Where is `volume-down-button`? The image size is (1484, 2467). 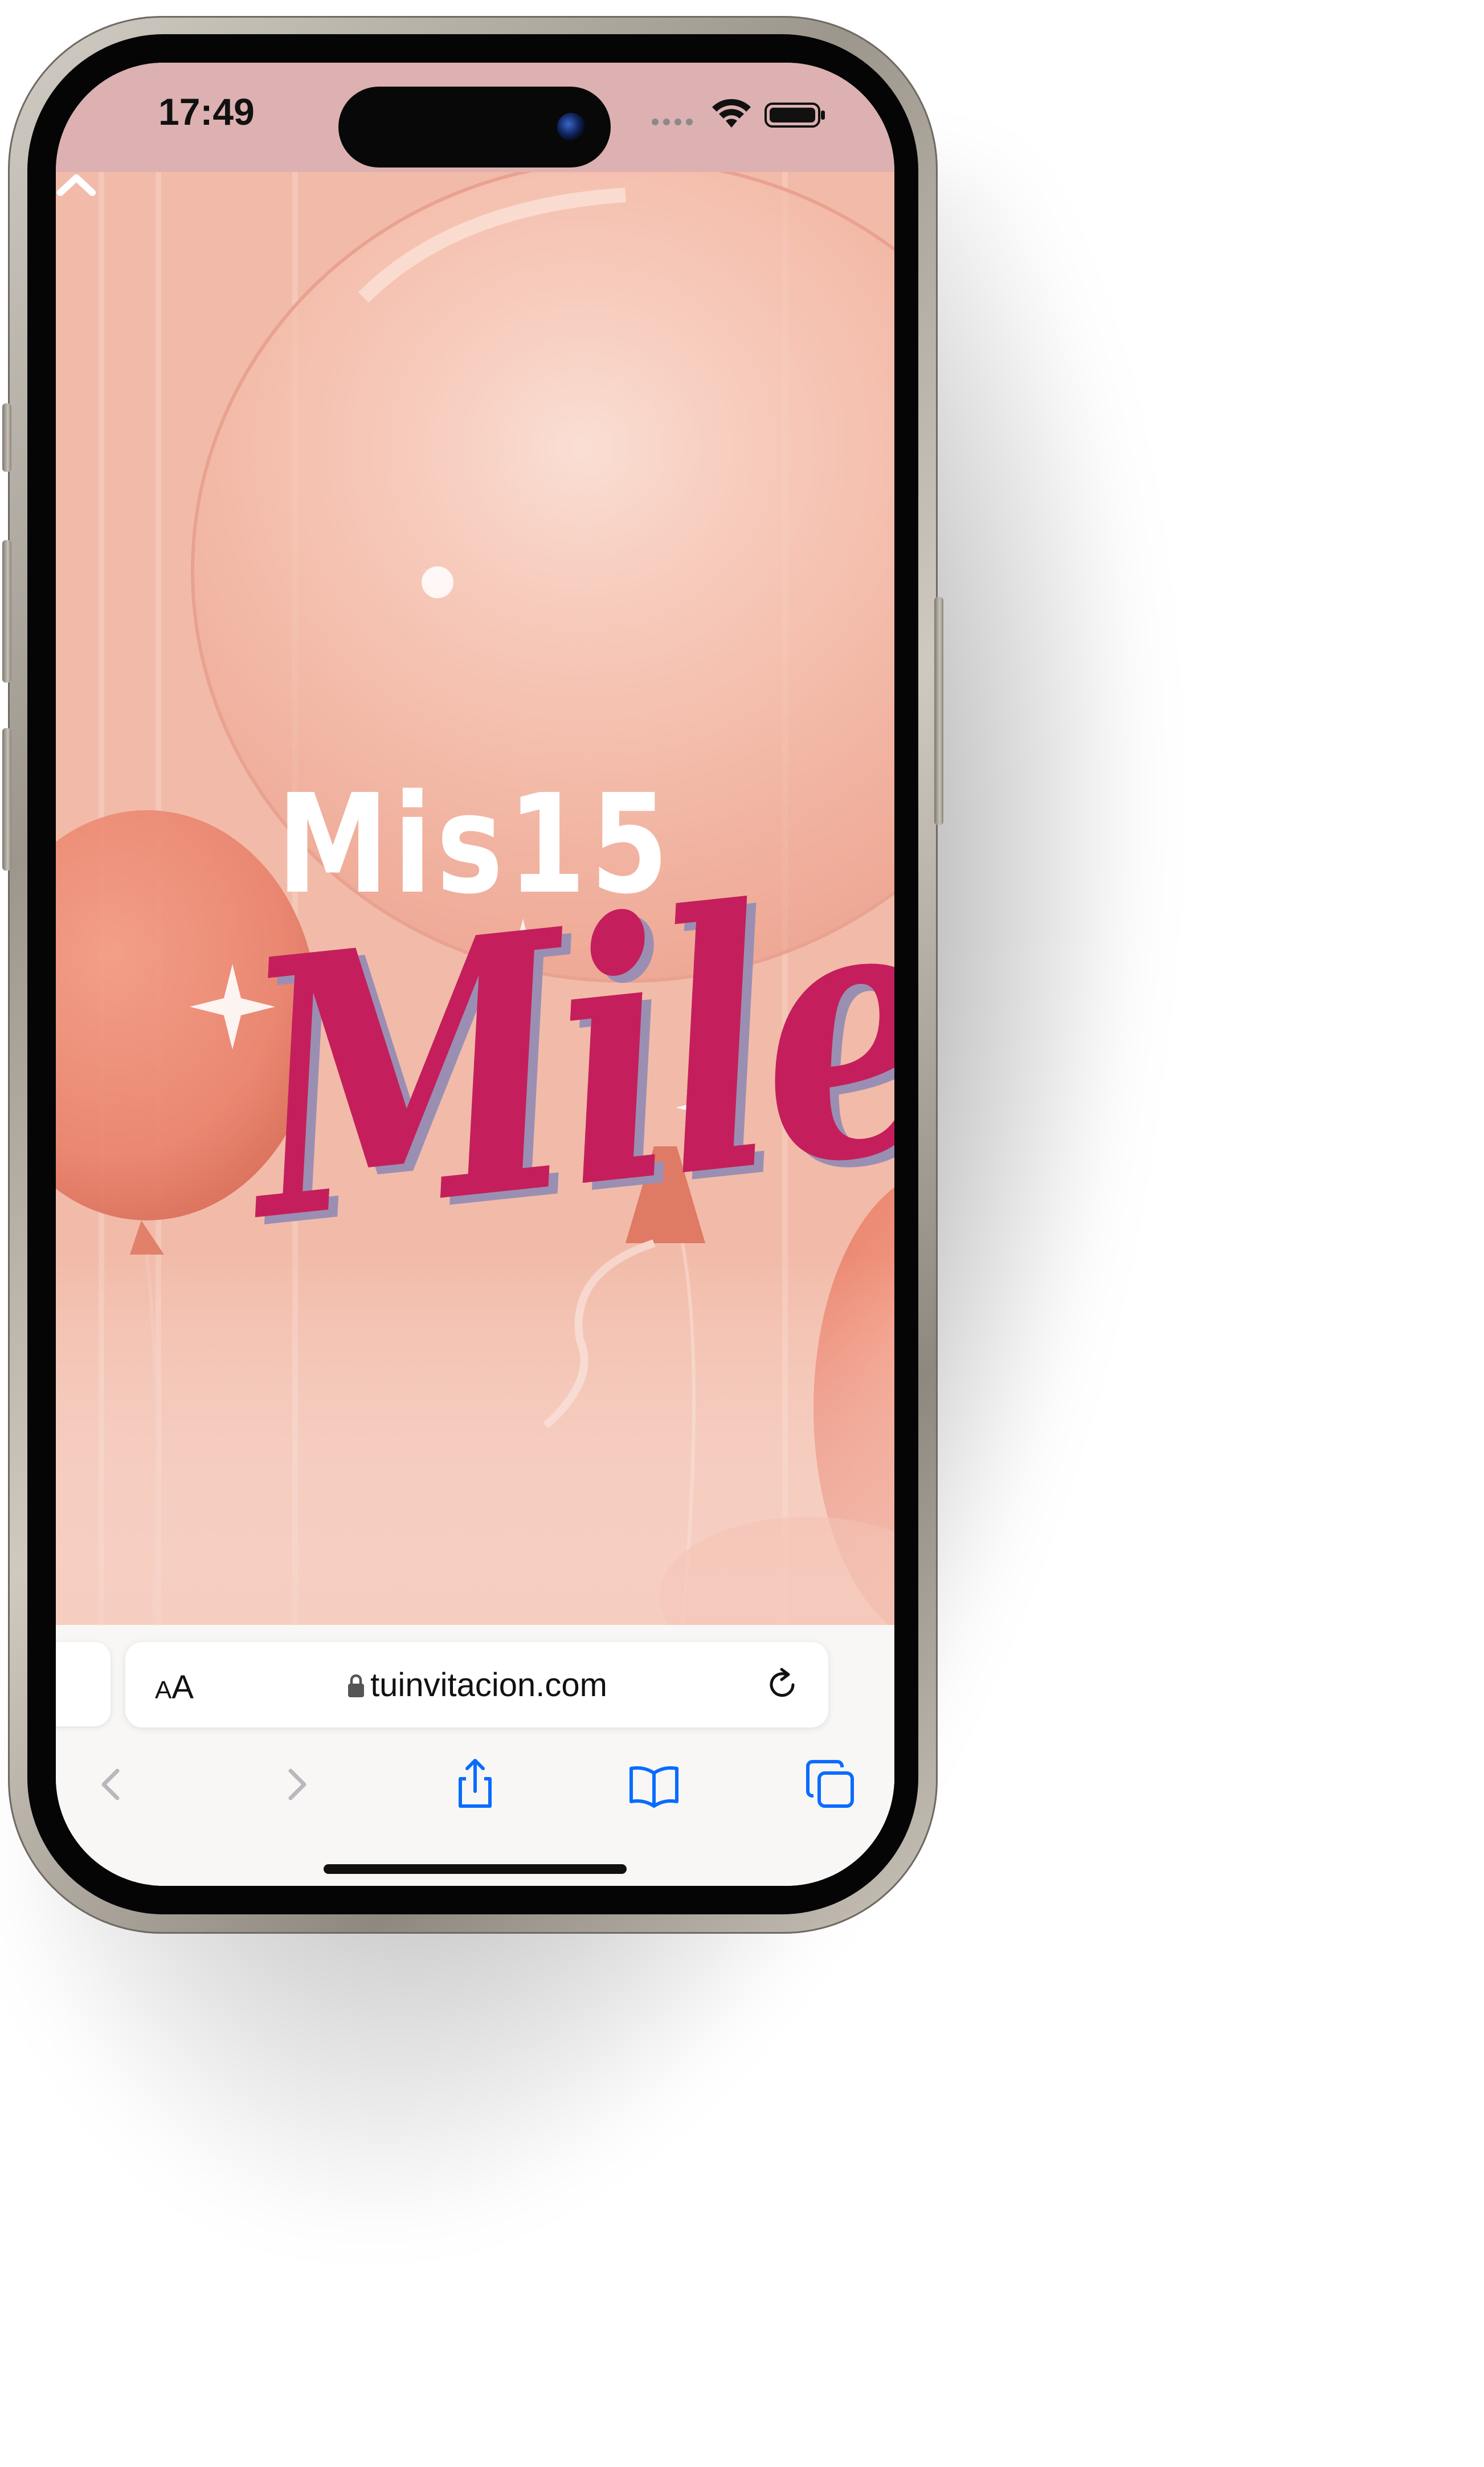
volume-down-button is located at coordinates (6, 799).